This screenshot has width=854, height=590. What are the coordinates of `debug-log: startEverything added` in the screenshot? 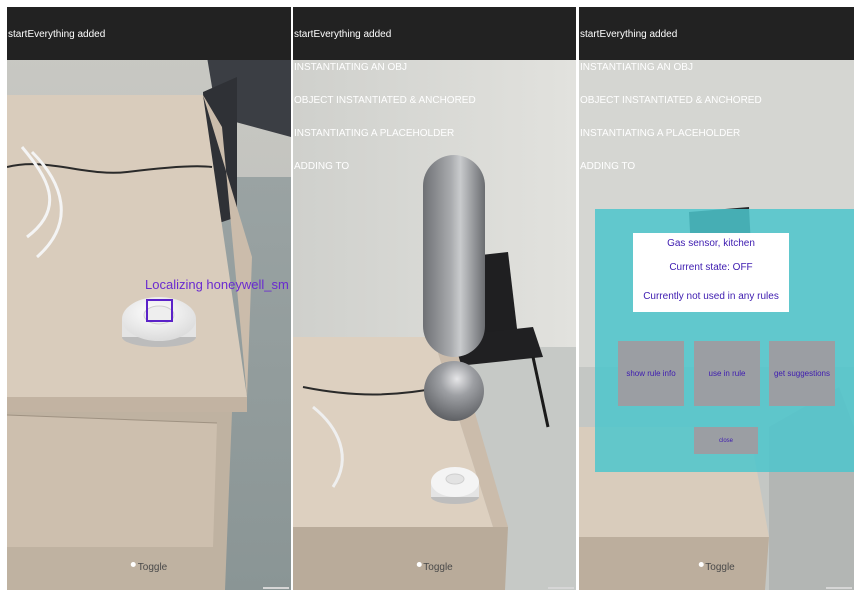 It's located at (56, 34).